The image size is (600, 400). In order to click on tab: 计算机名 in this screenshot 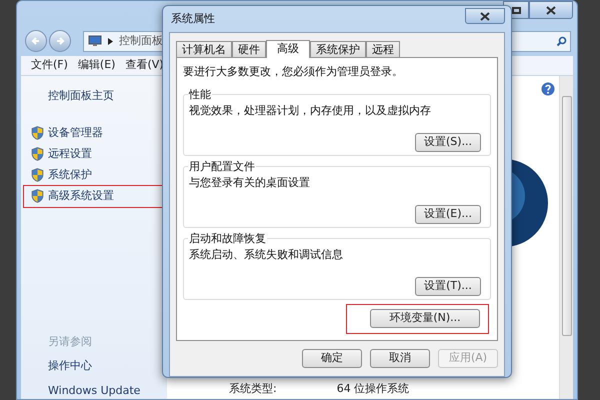, I will do `click(204, 49)`.